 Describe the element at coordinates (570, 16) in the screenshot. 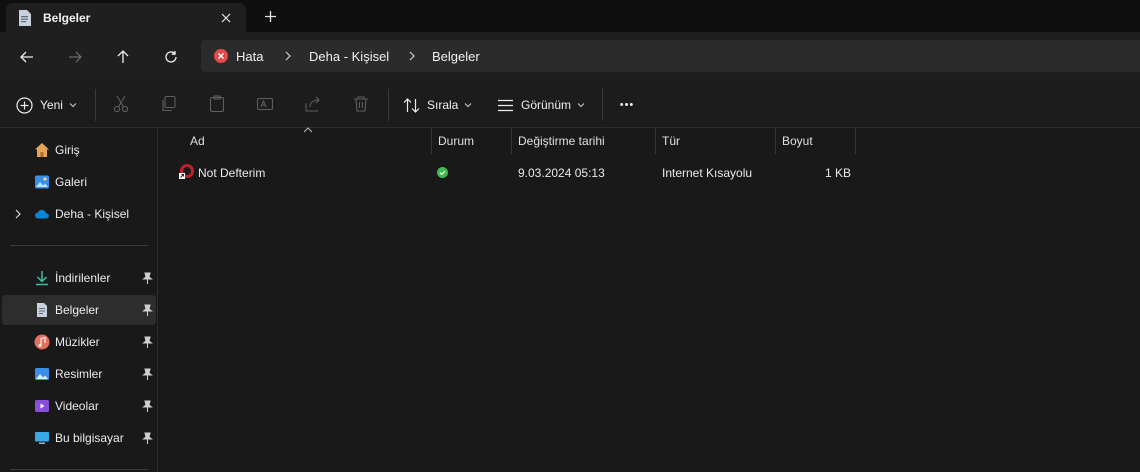

I see `title-bar: Belgeler` at that location.